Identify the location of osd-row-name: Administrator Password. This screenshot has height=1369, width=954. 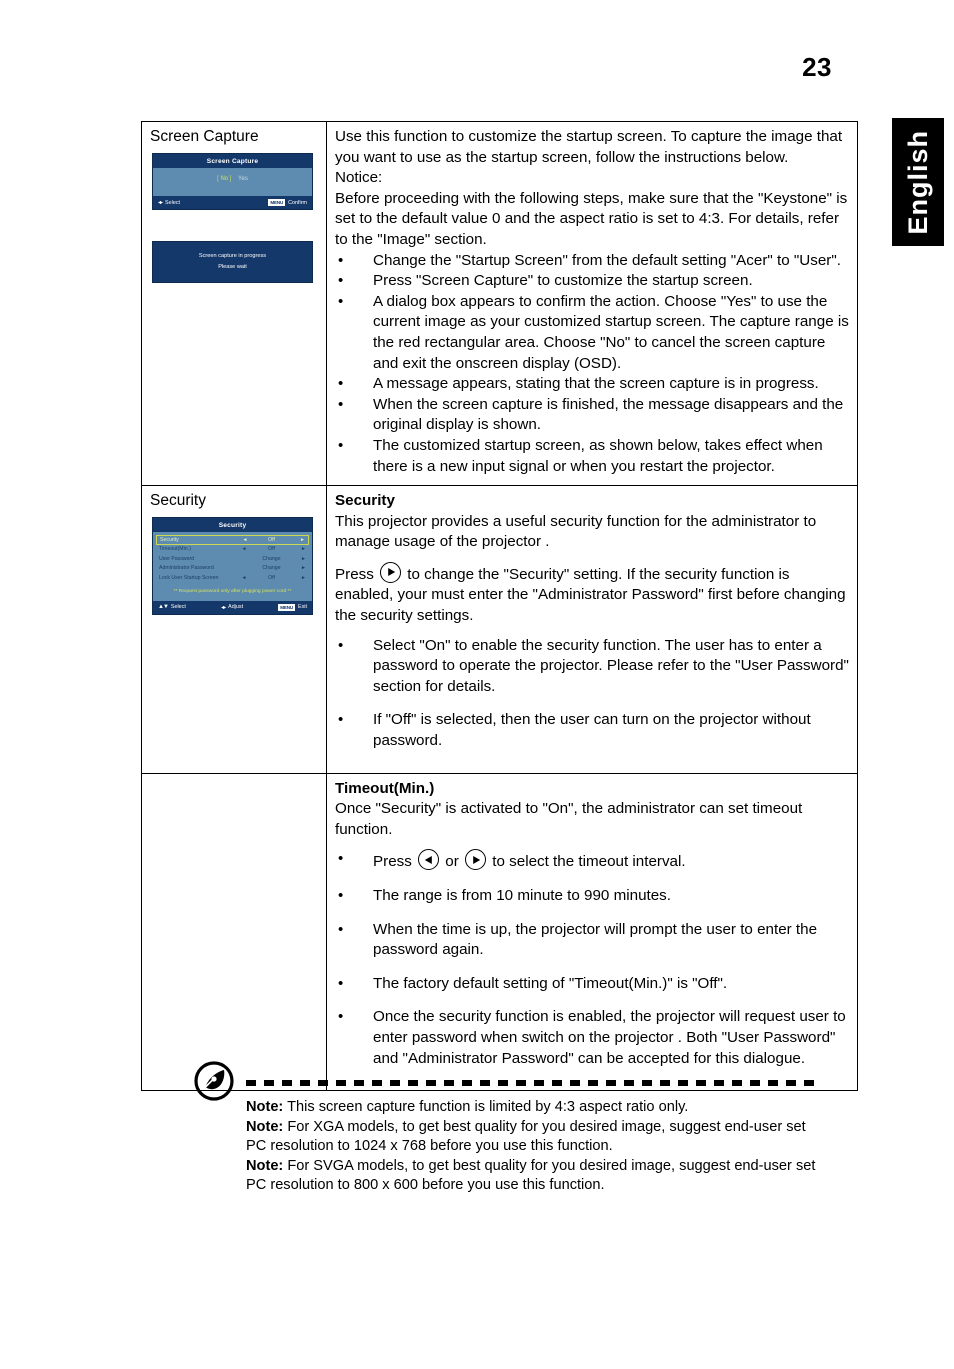
(186, 568).